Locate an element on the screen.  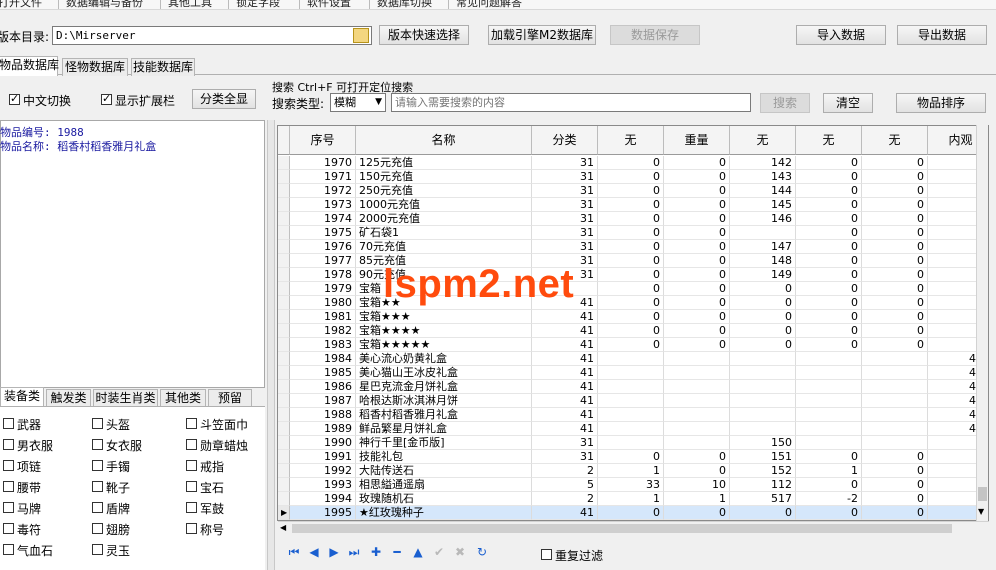
table-cell: 517 is located at coordinates (763, 499).